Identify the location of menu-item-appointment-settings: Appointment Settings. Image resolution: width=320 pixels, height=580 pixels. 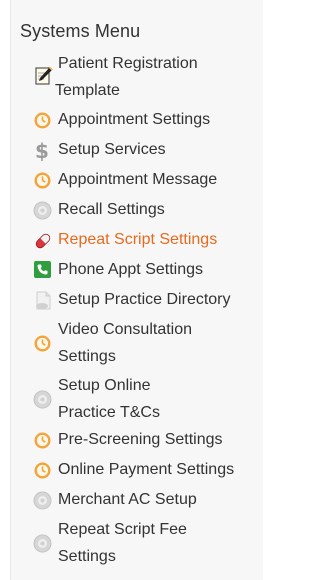
(131, 120).